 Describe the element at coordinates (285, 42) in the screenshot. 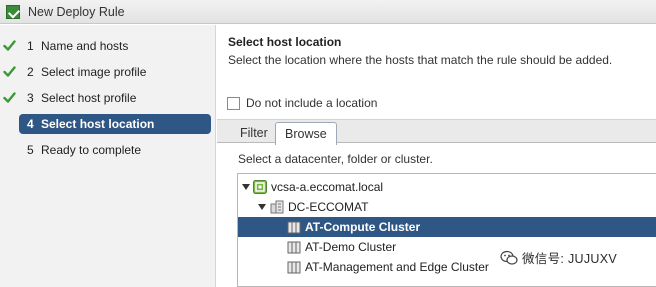

I see `page-title: Select host location` at that location.